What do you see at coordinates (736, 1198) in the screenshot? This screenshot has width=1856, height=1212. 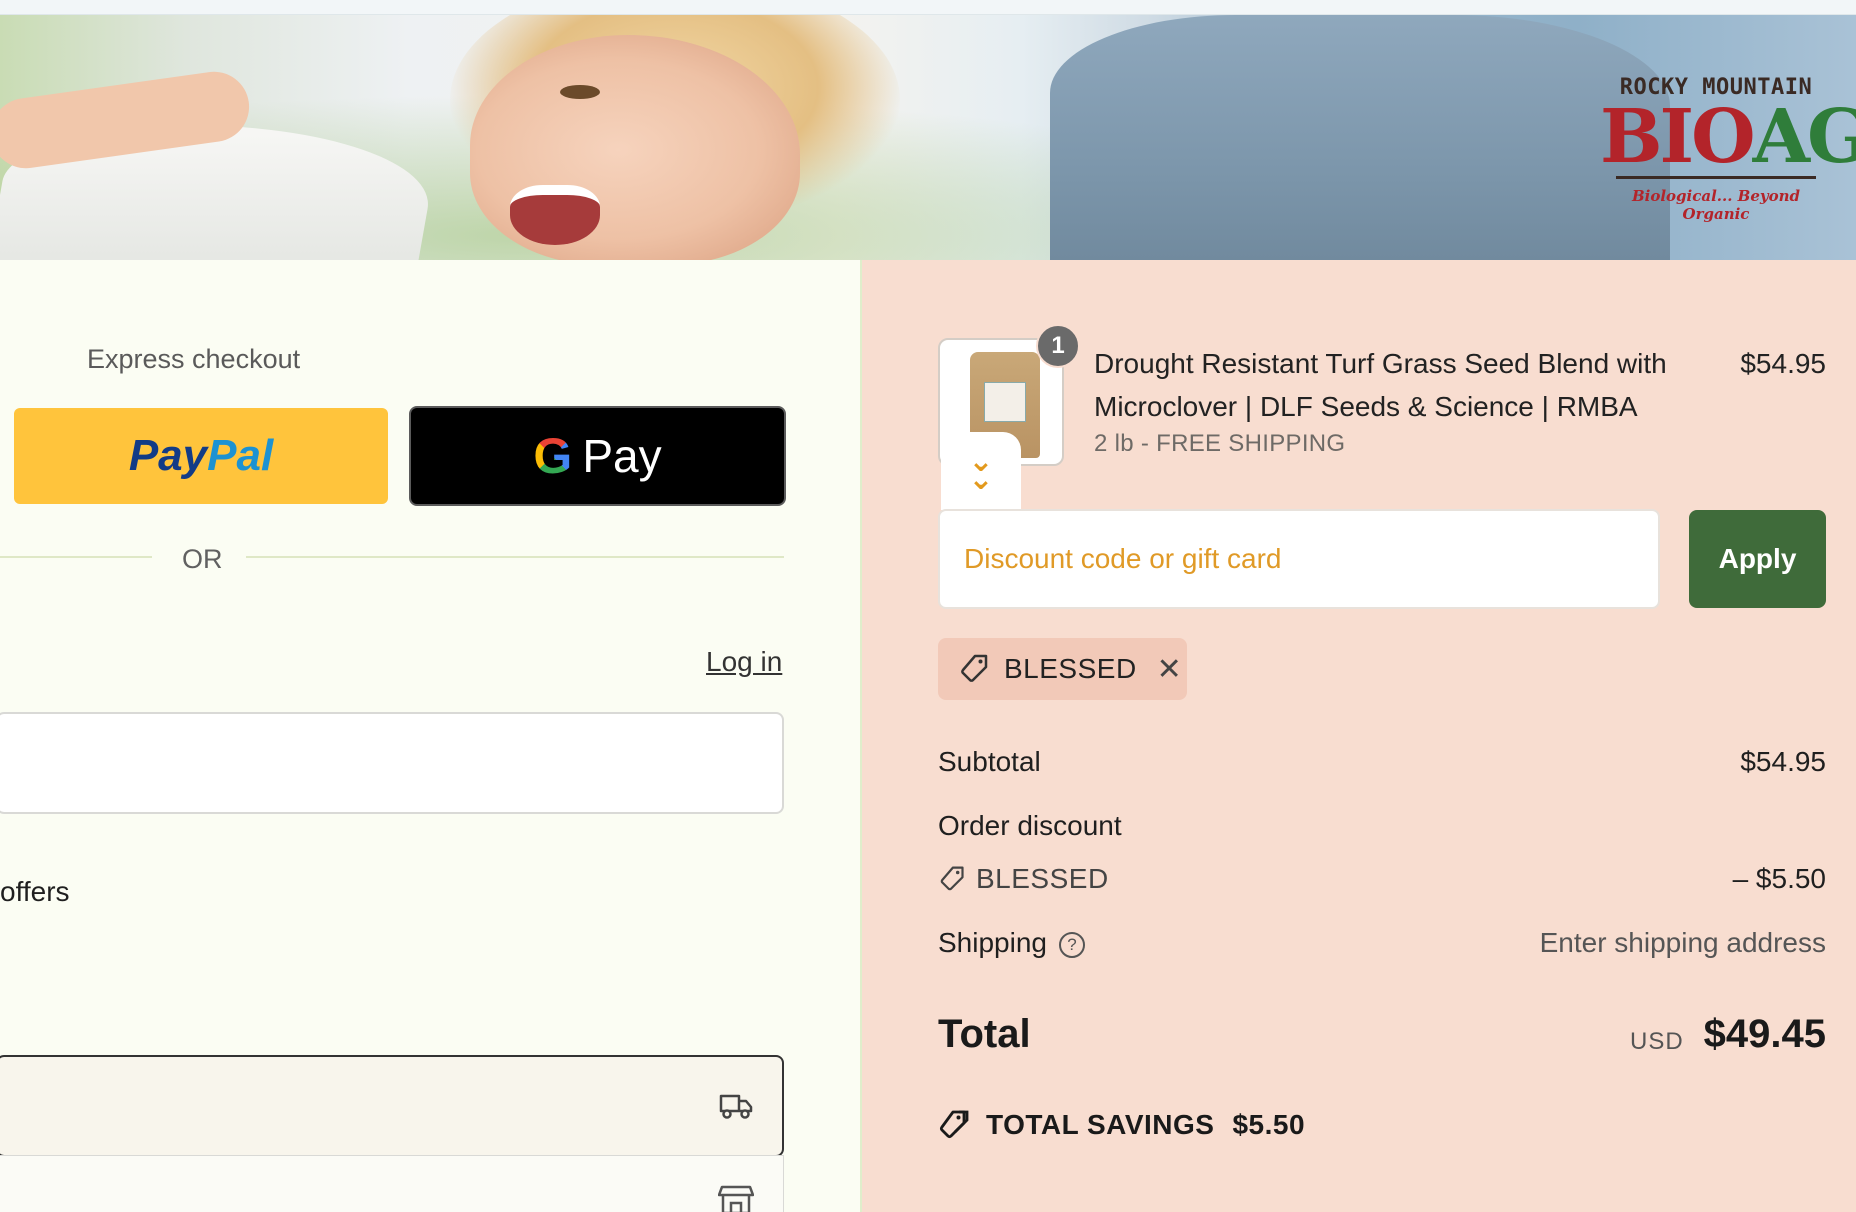 I see `store-icon` at bounding box center [736, 1198].